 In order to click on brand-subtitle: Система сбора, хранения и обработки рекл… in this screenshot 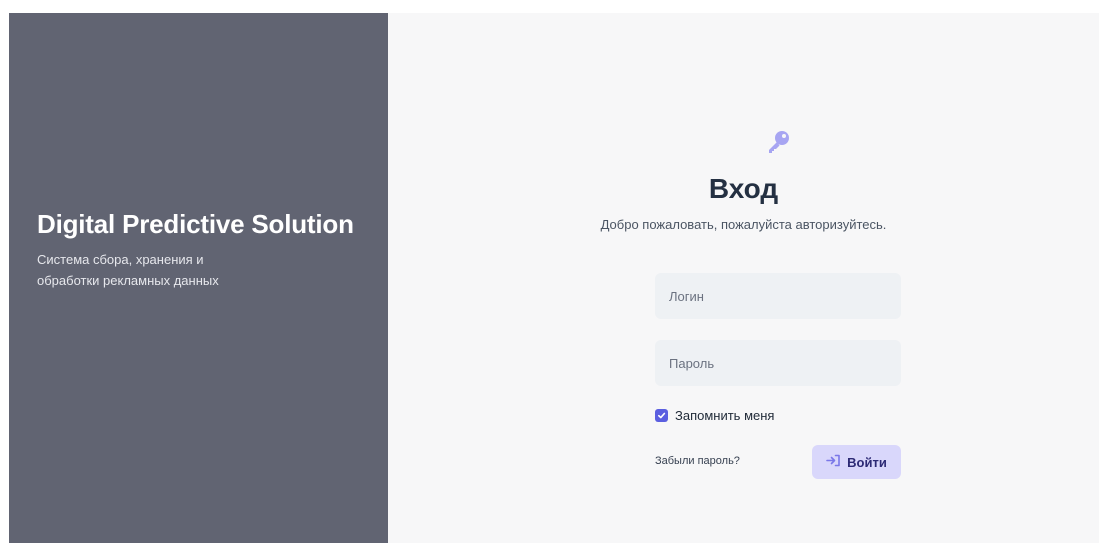, I will do `click(128, 270)`.